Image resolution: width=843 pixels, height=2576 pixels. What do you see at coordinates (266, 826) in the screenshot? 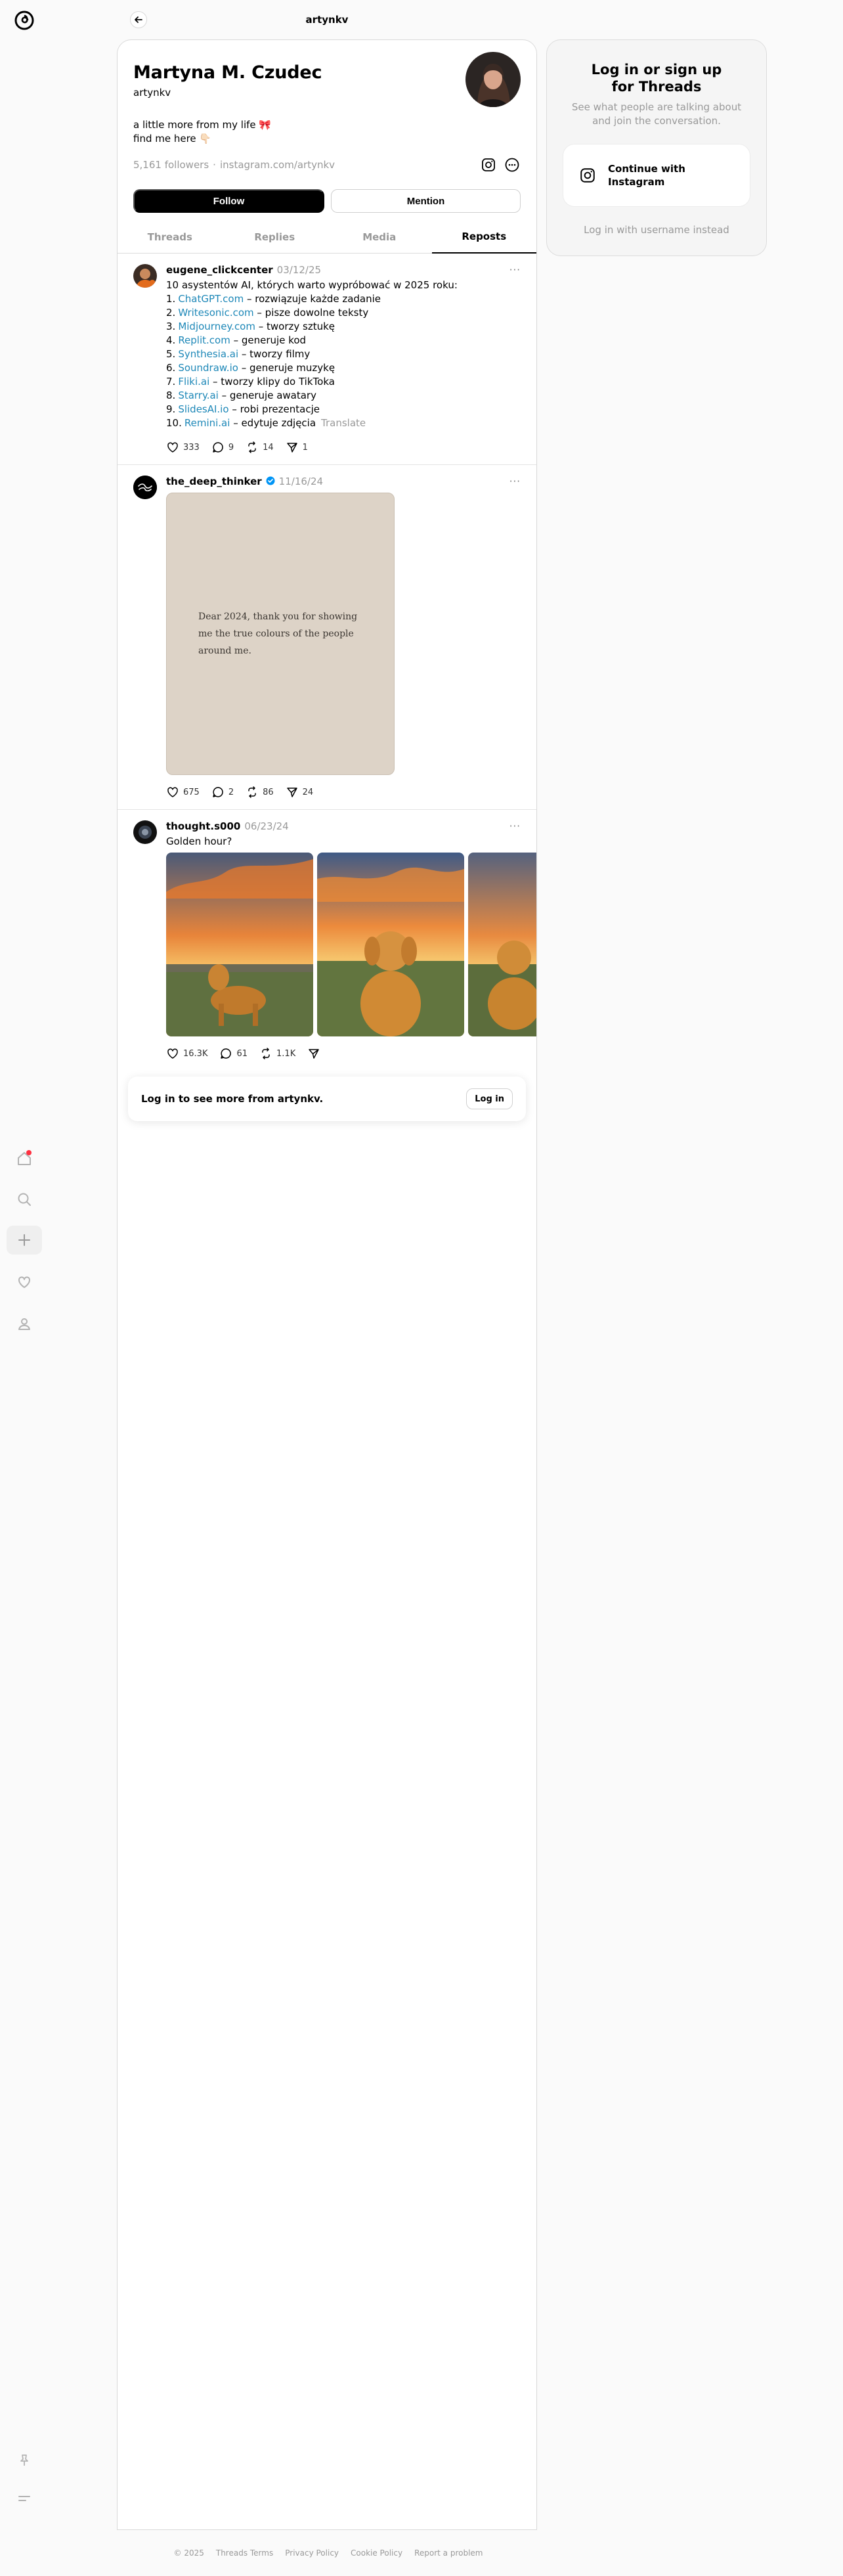
I see `post-date: 06/23/24` at bounding box center [266, 826].